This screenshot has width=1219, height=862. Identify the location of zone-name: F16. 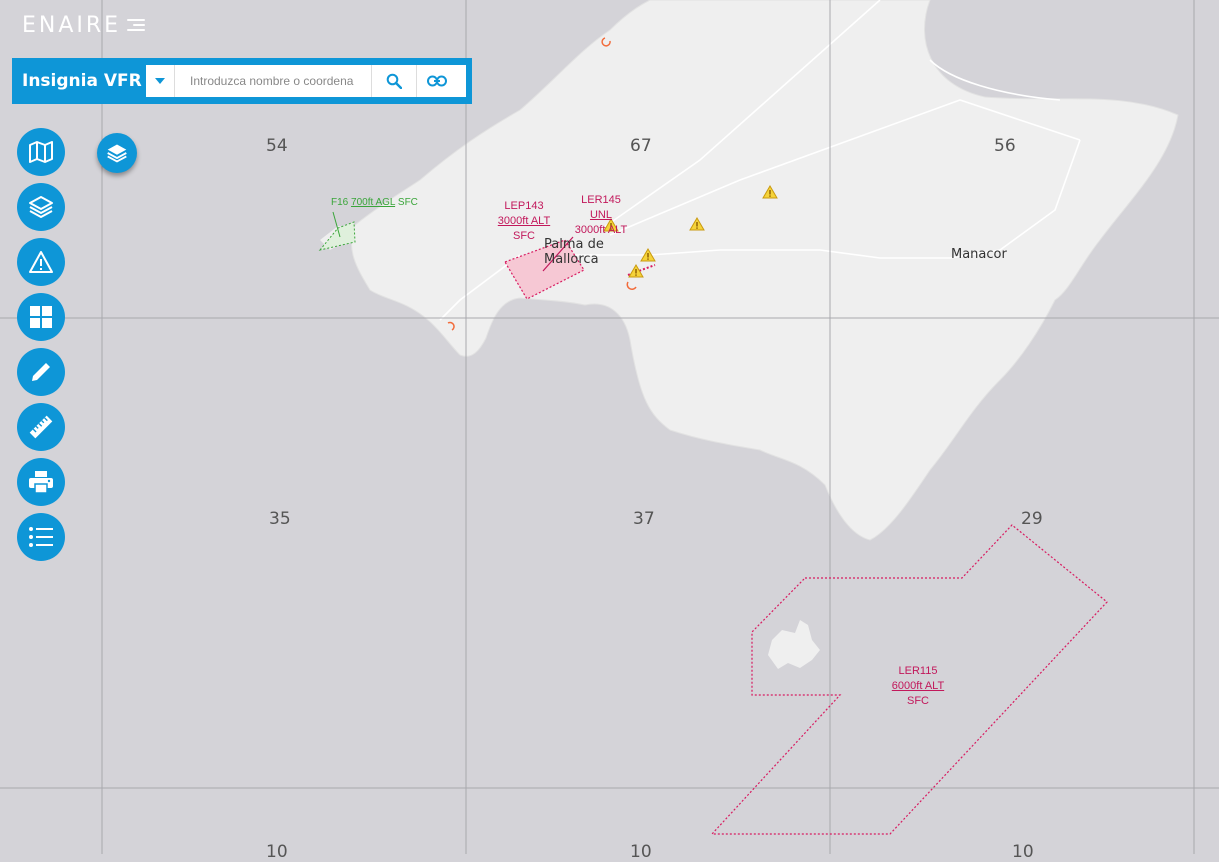
(340, 202).